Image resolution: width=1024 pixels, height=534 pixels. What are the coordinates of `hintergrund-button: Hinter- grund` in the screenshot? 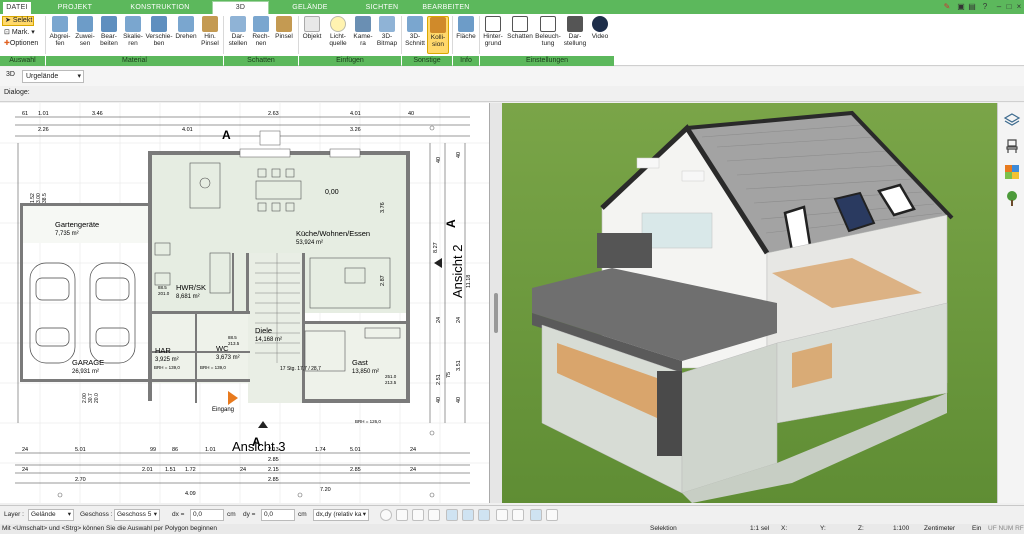 It's located at (493, 31).